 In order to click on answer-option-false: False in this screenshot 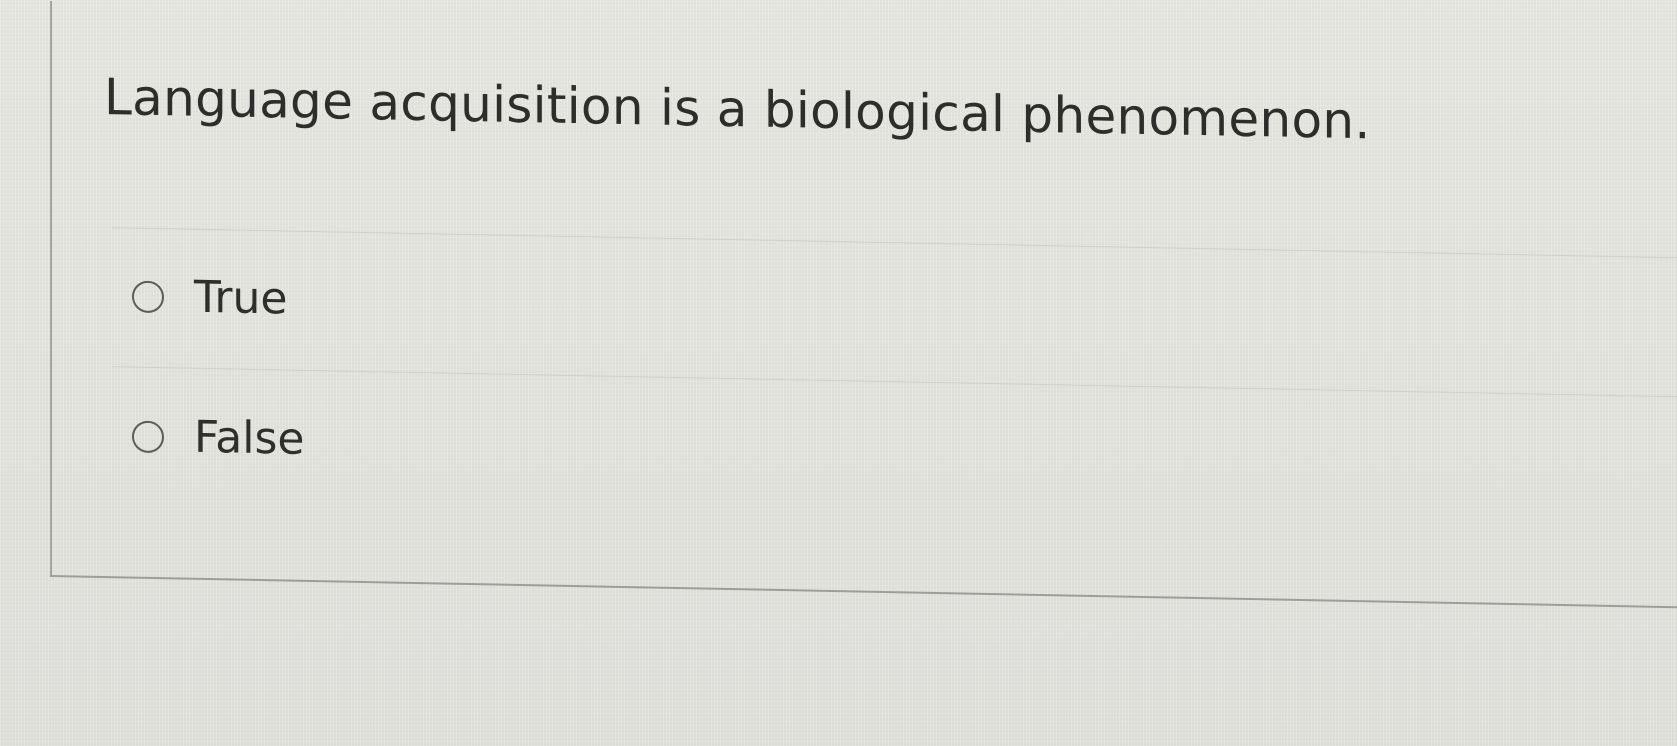, I will do `click(218, 438)`.